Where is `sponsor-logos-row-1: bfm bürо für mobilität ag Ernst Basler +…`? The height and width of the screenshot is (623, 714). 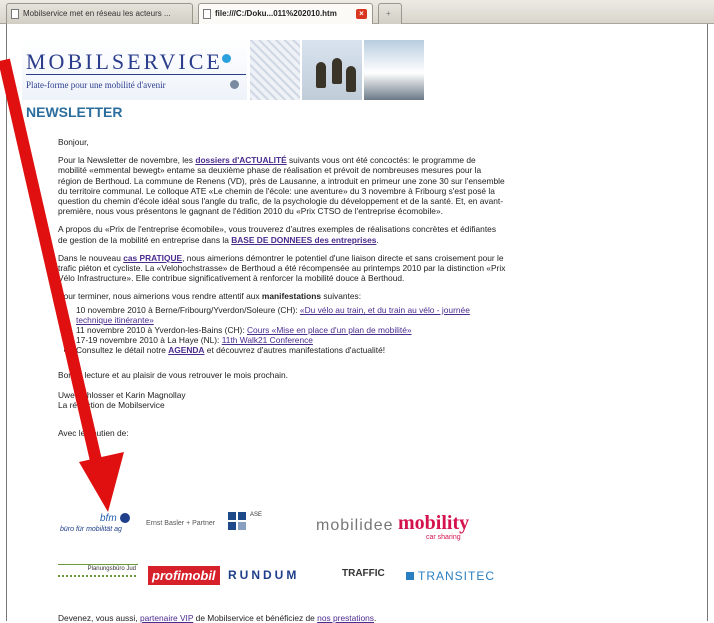 sponsor-logos-row-1: bfm bürо für mobilität ag Ernst Basler +… is located at coordinates (265, 526).